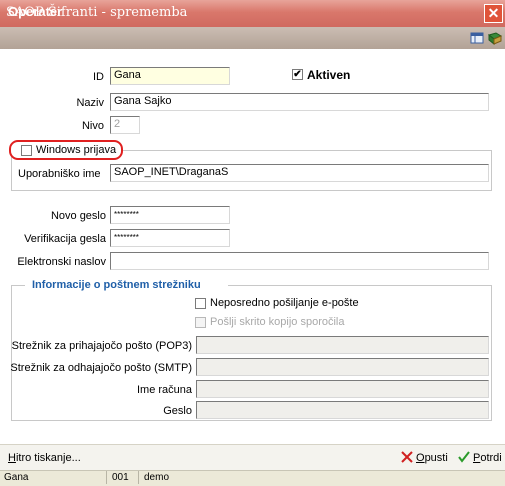 The height and width of the screenshot is (486, 505). I want to click on status-bar, so click(252, 478).